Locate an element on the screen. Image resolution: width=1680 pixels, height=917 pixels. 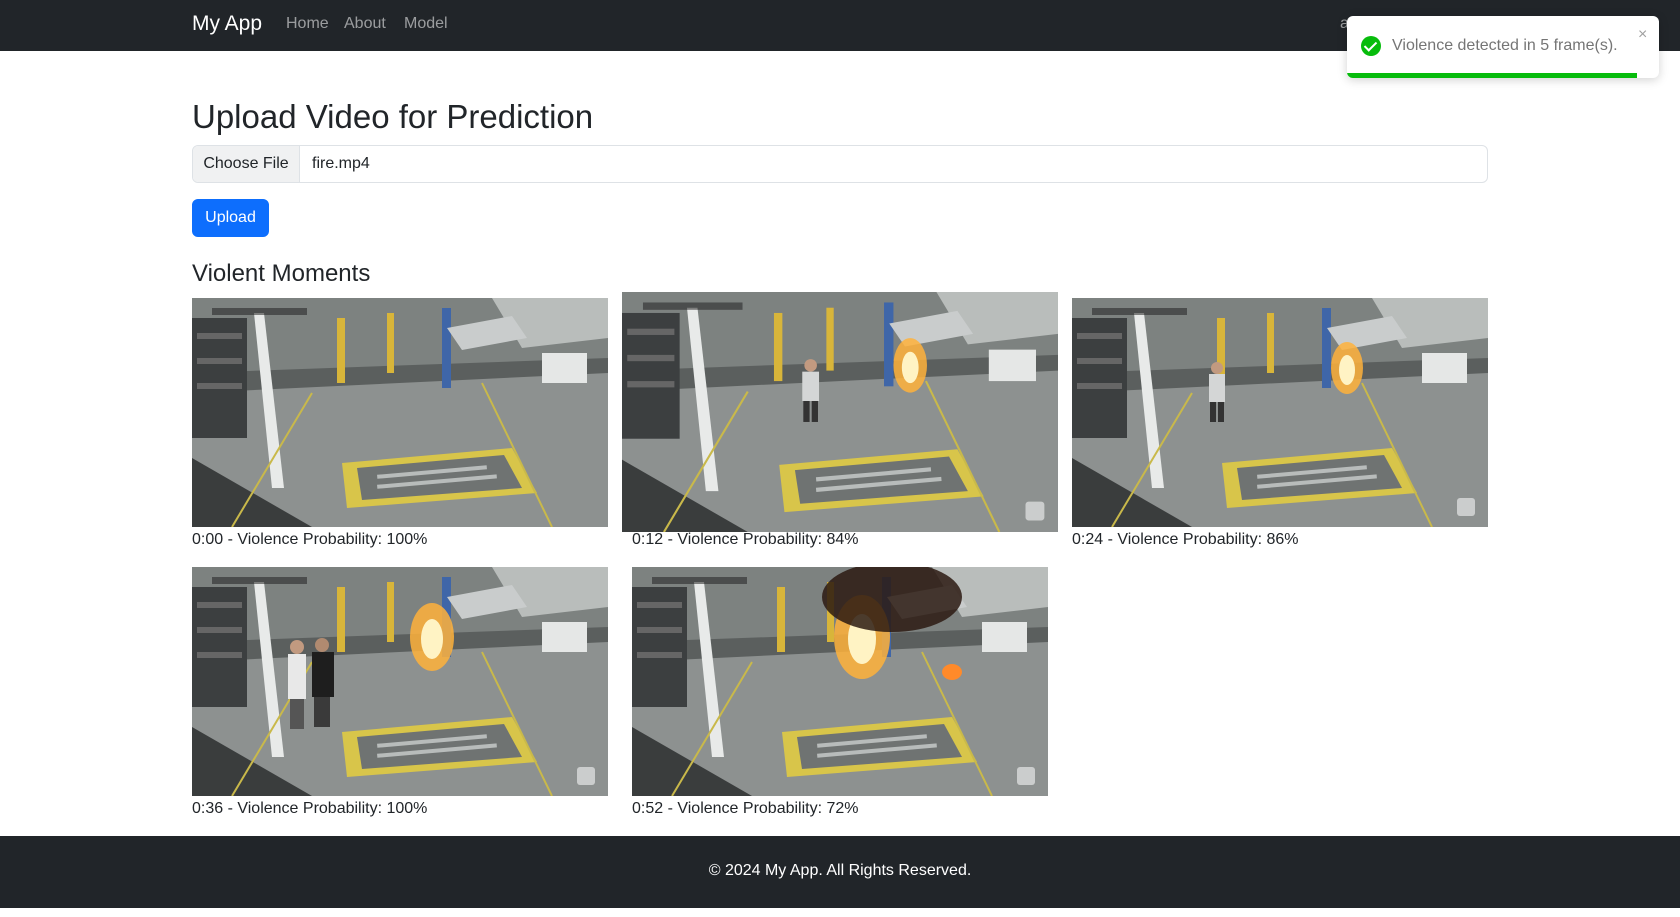
page-title: Upload Video for Prediction is located at coordinates (393, 116).